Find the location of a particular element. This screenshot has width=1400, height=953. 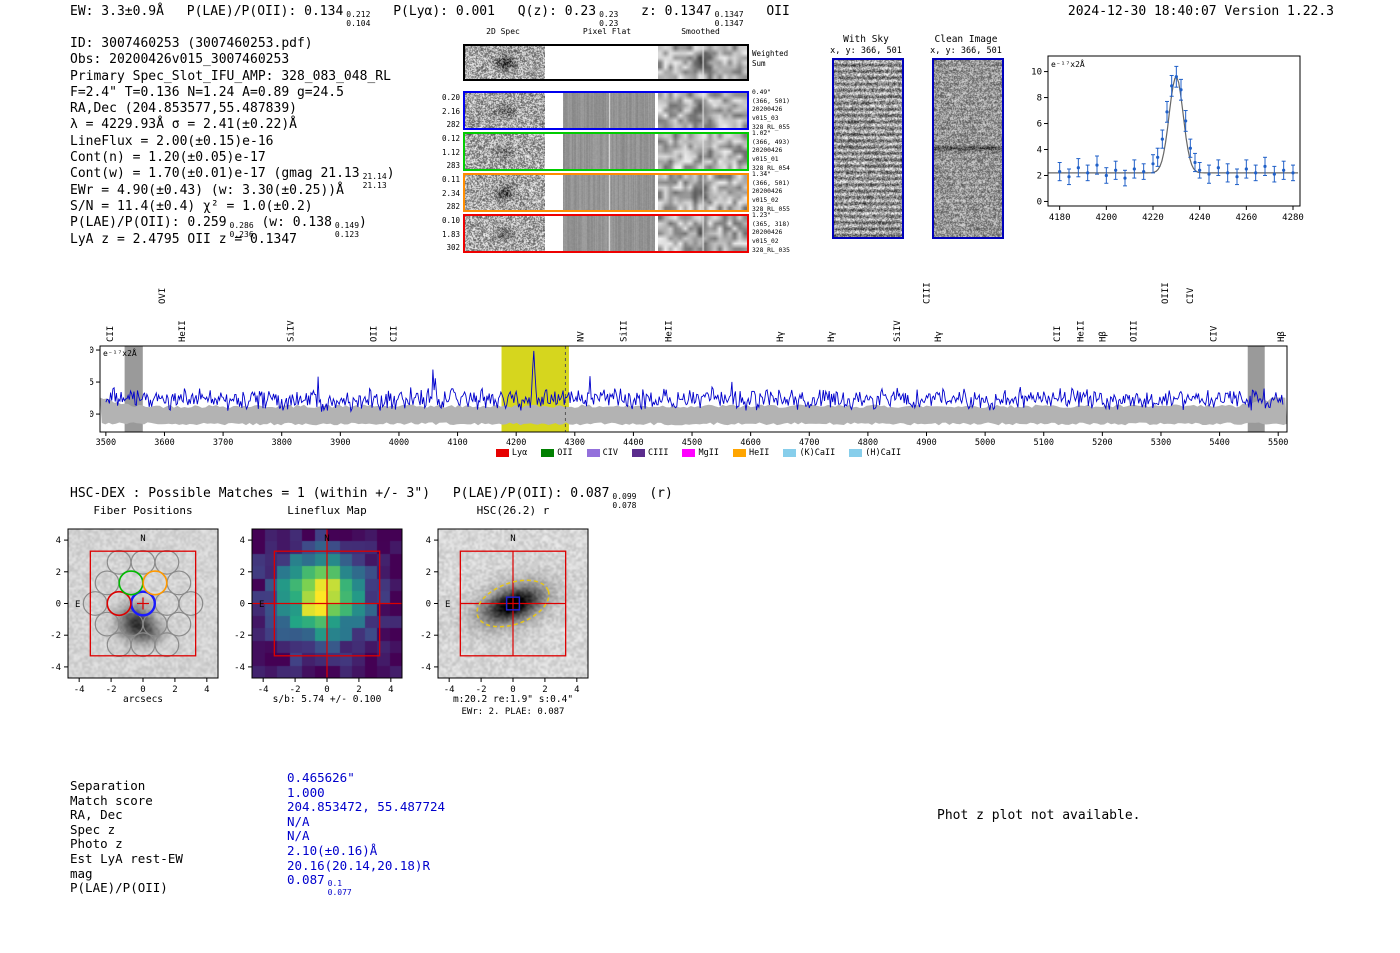

x-tick-label: 5300 is located at coordinates (1161, 442).